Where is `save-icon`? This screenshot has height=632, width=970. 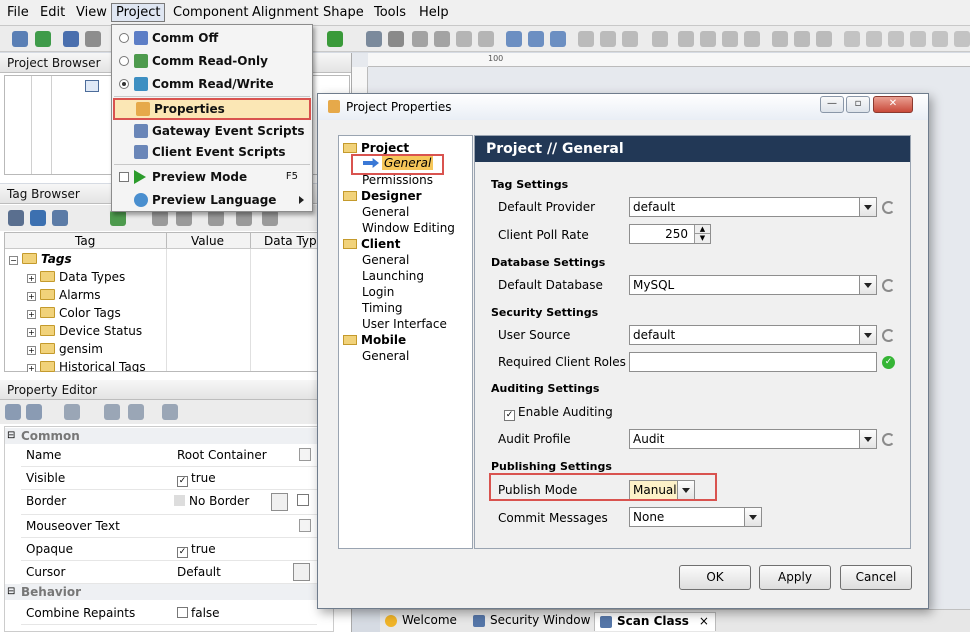
save-icon is located at coordinates (20, 39).